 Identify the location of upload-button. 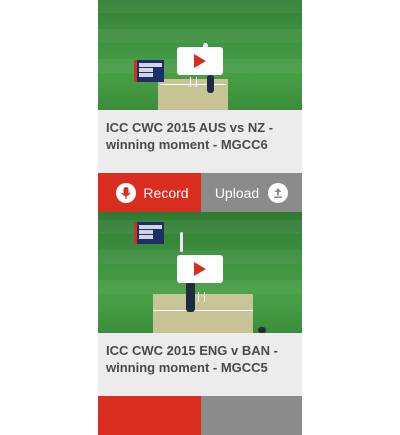
(251, 415).